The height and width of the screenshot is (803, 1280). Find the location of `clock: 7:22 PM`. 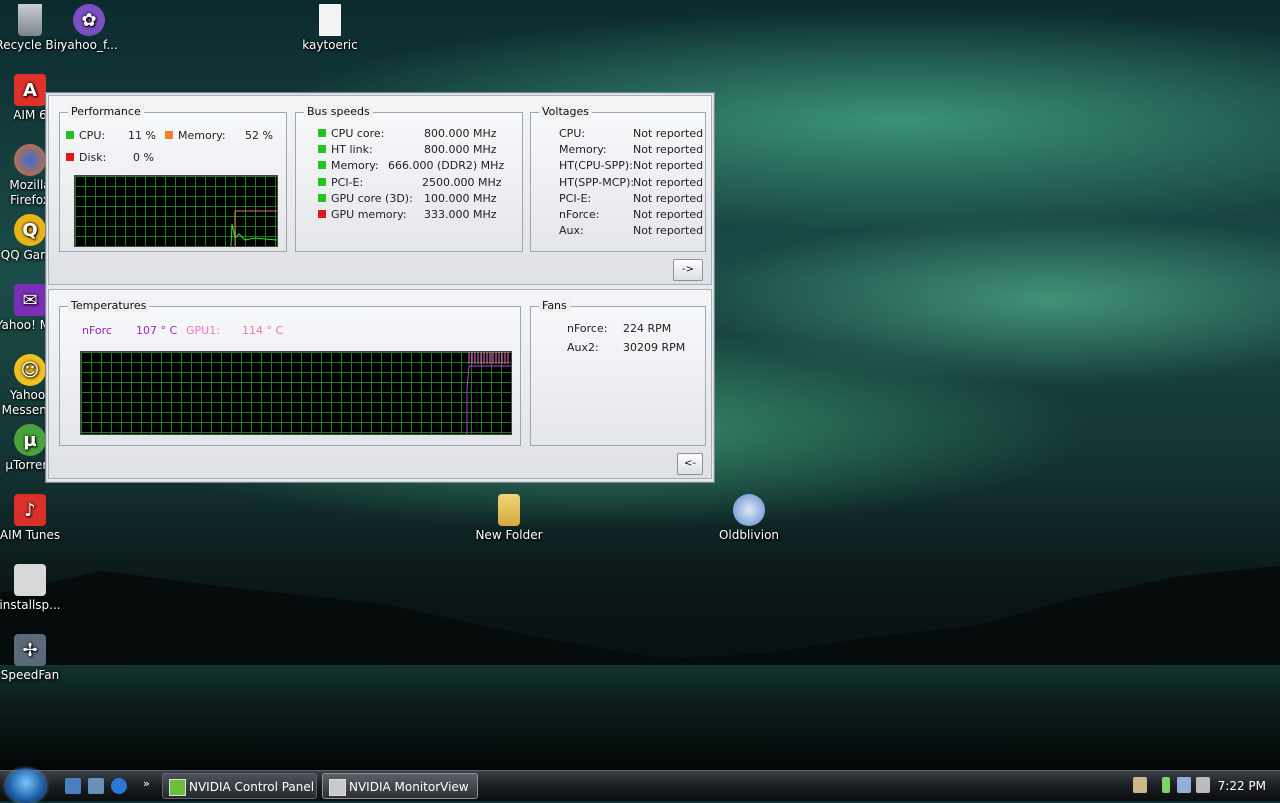

clock: 7:22 PM is located at coordinates (1242, 786).